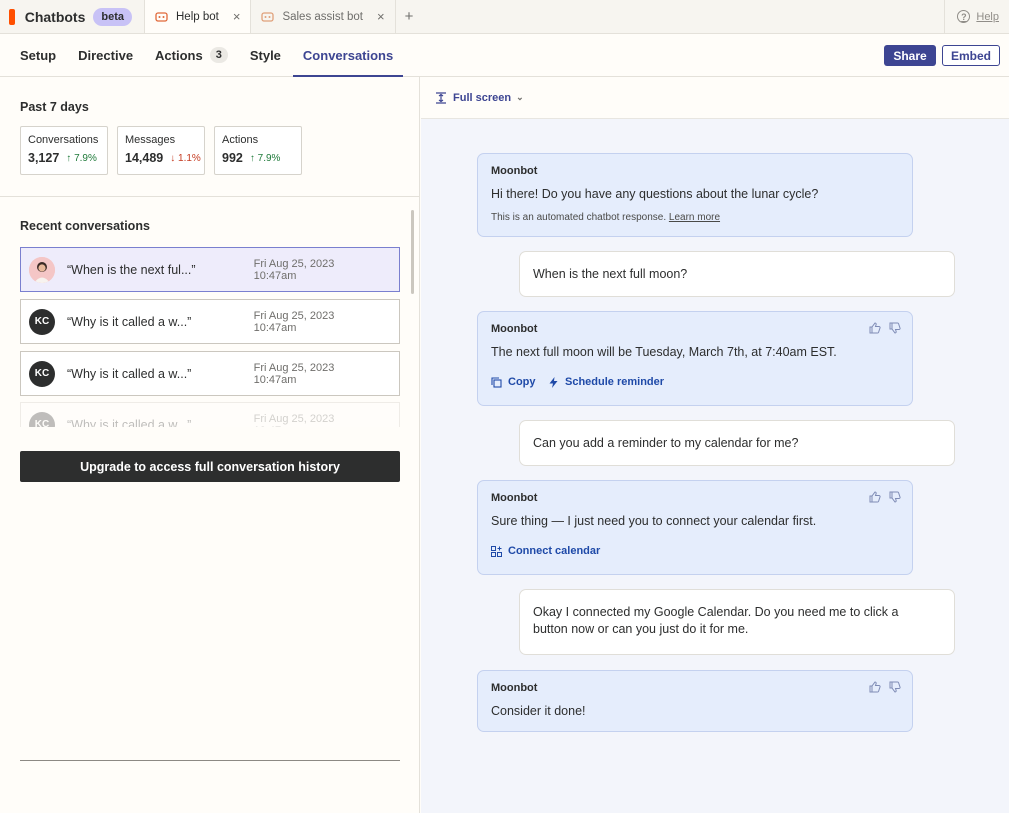 The width and height of the screenshot is (1009, 813). What do you see at coordinates (496, 551) in the screenshot?
I see `apps-icon` at bounding box center [496, 551].